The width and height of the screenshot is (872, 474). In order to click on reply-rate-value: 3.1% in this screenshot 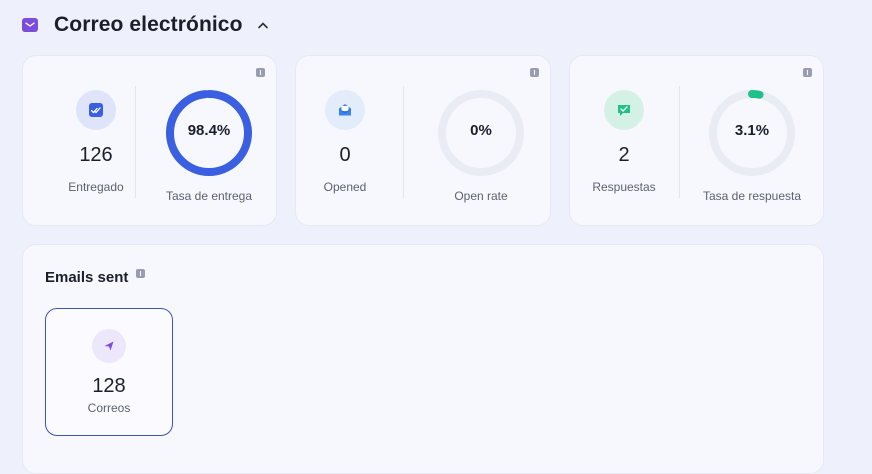, I will do `click(752, 130)`.